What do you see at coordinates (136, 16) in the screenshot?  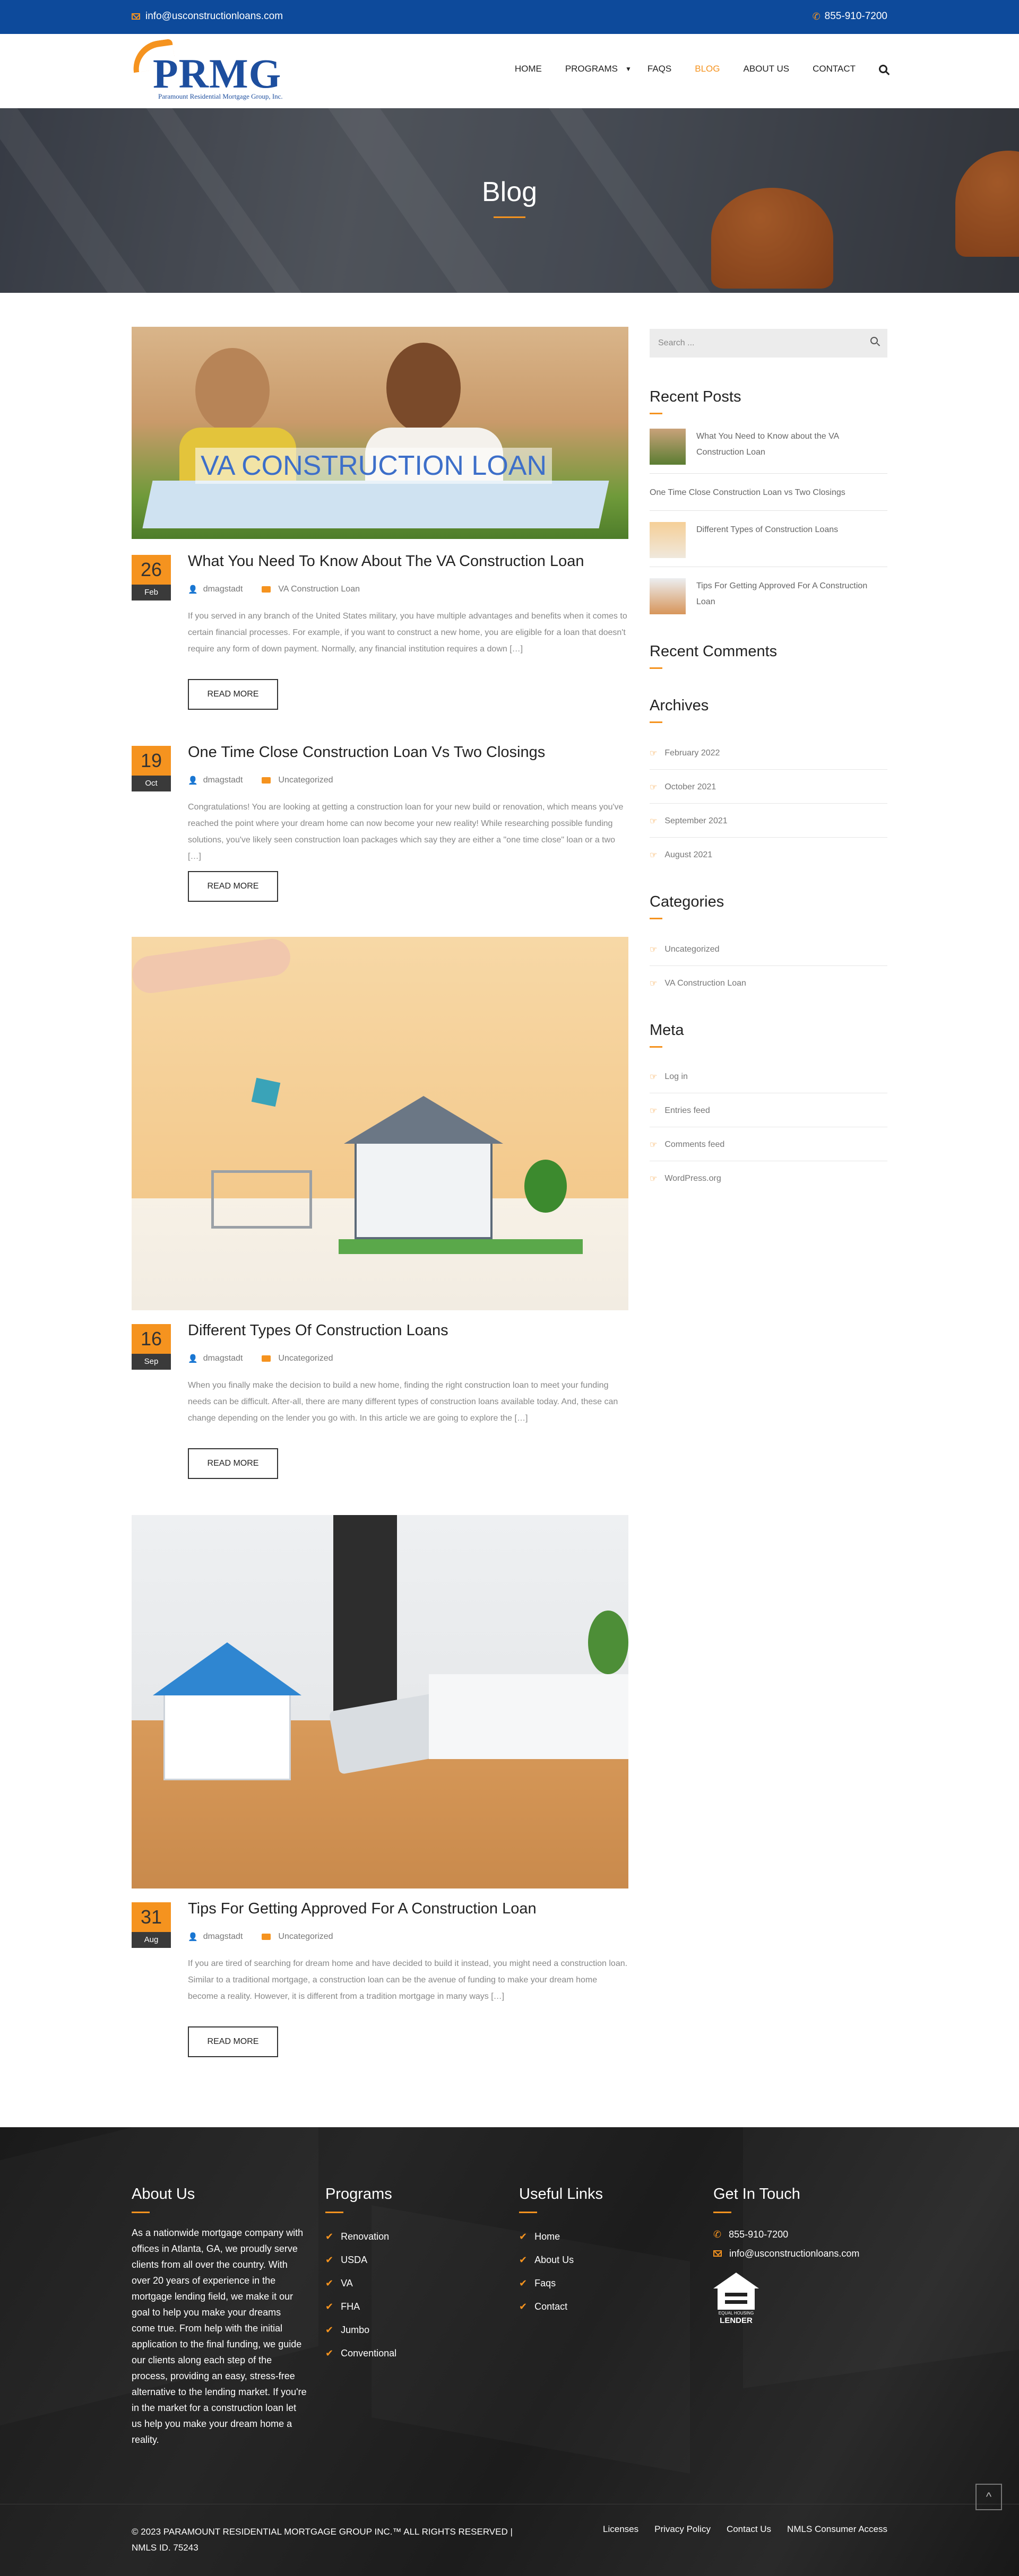 I see `envelope-icon` at bounding box center [136, 16].